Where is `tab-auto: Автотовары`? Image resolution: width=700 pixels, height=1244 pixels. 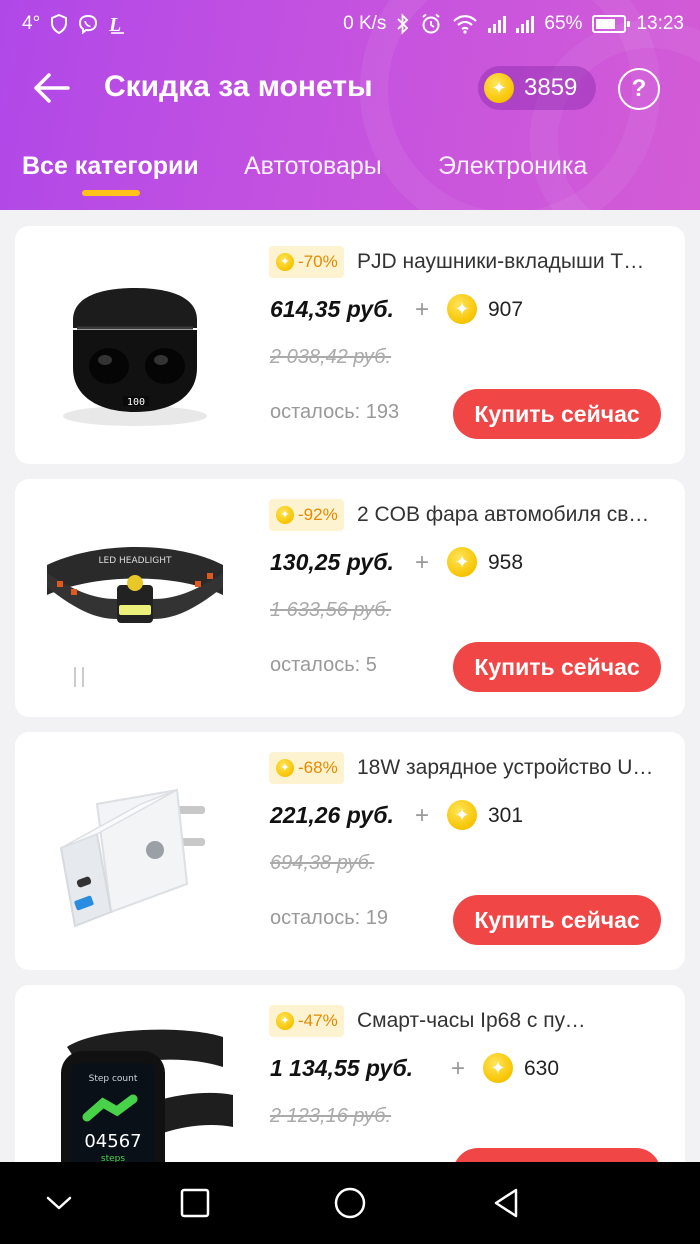
tab-auto: Автотовары is located at coordinates (313, 166).